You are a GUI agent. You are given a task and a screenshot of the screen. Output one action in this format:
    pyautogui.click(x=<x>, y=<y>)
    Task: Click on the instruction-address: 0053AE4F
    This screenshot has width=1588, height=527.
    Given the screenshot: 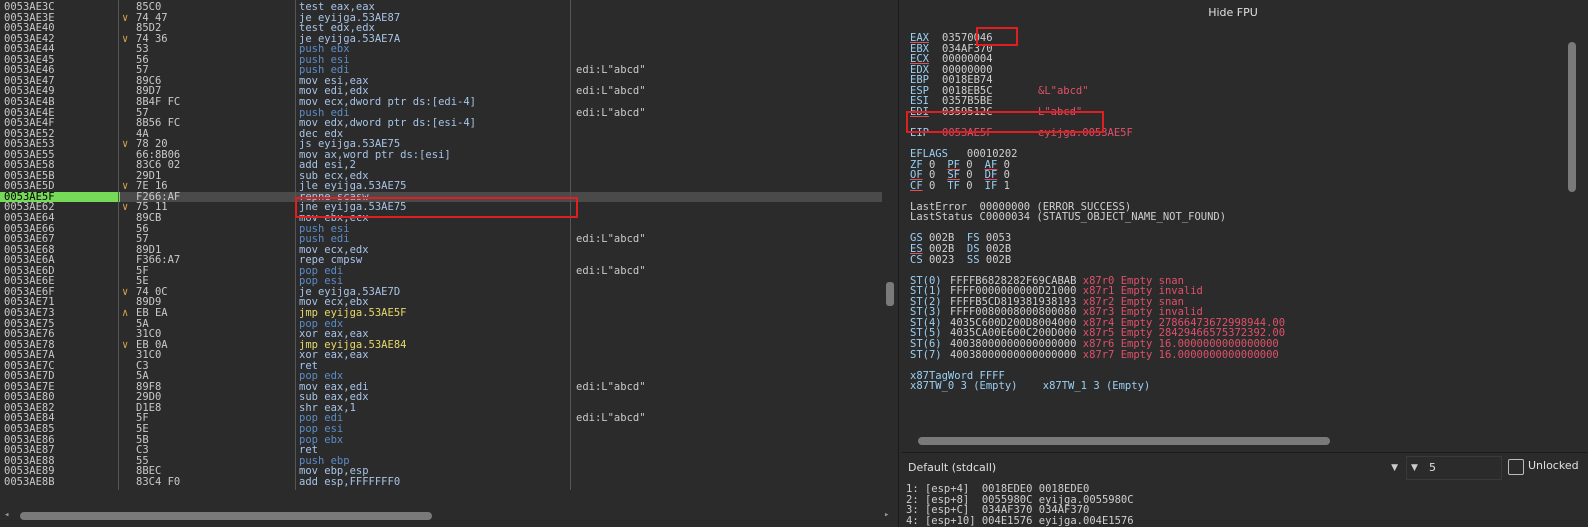 What is the action you would take?
    pyautogui.click(x=60, y=123)
    